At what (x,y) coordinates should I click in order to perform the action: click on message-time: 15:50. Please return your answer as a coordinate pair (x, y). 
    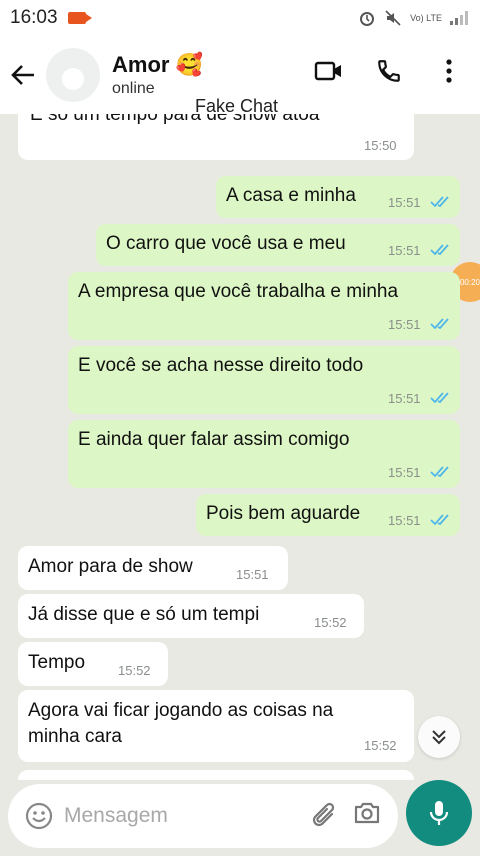
    Looking at the image, I should click on (380, 145).